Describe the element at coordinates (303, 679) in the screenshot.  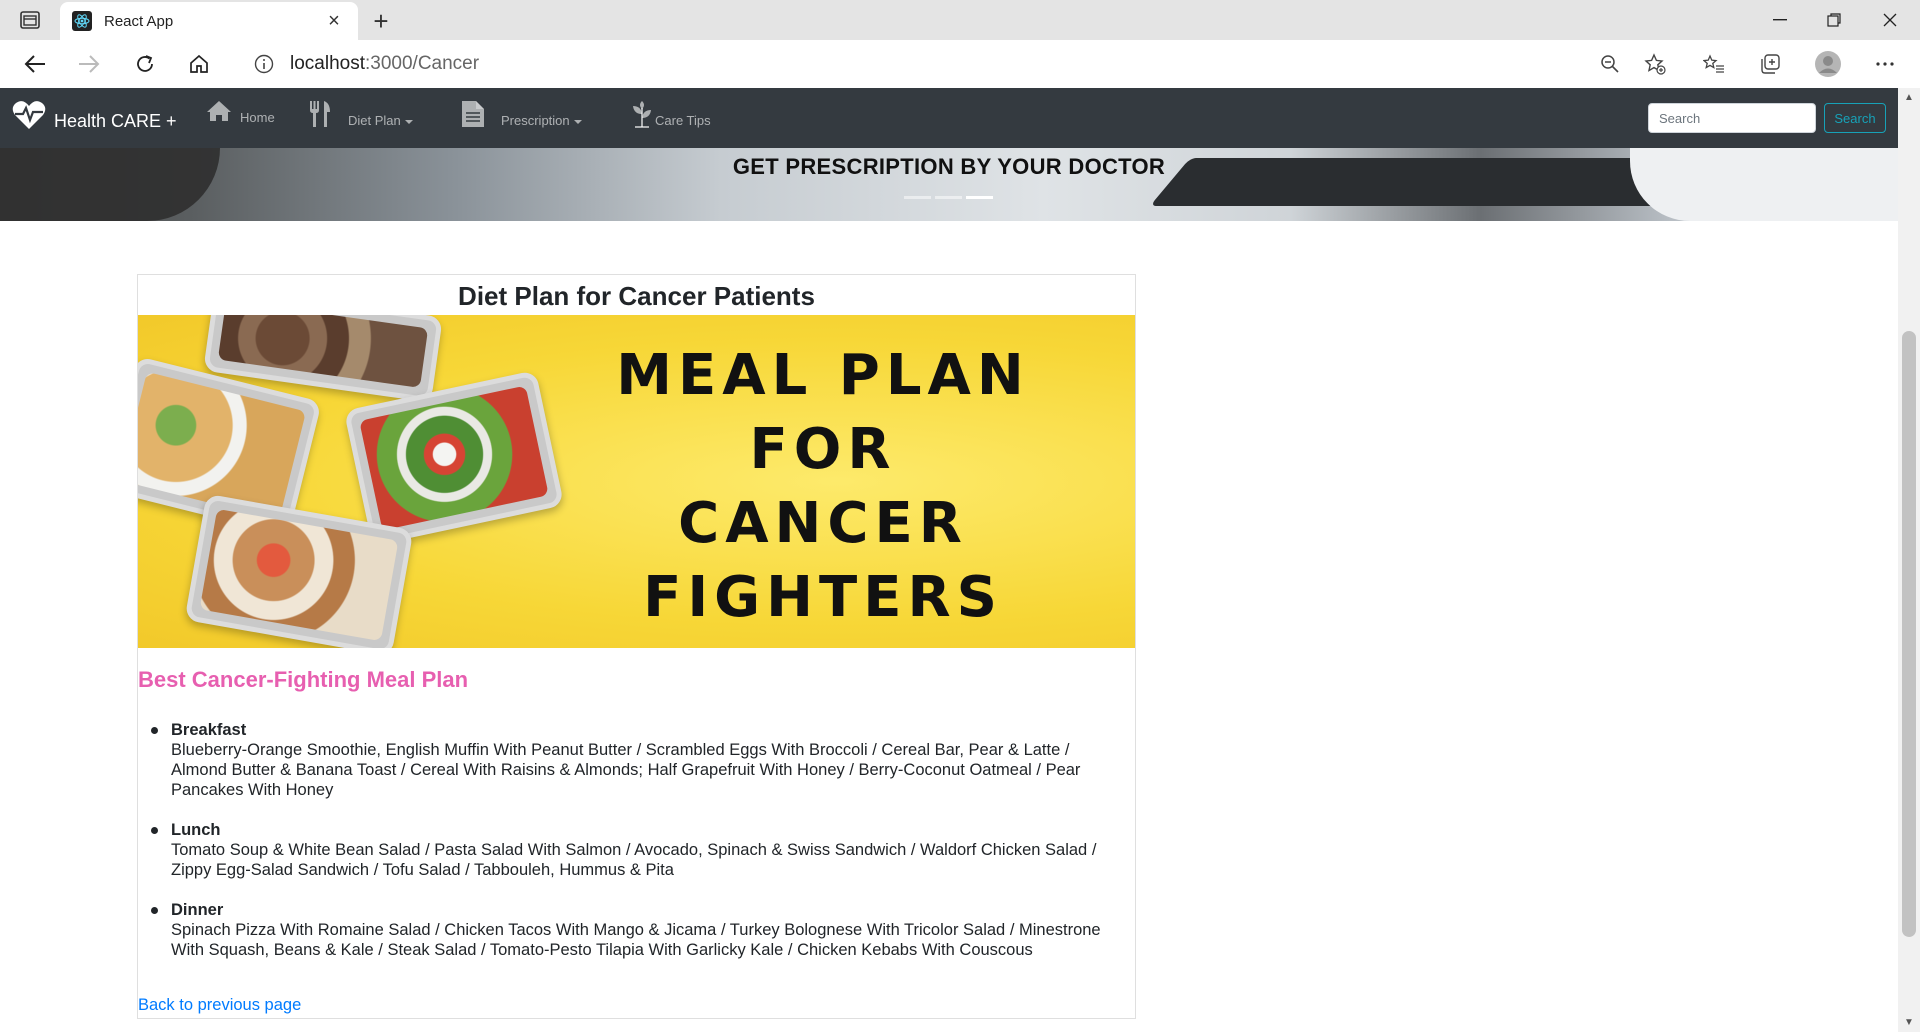
I see `section-title: Best Cancer-Fighting Meal Plan` at that location.